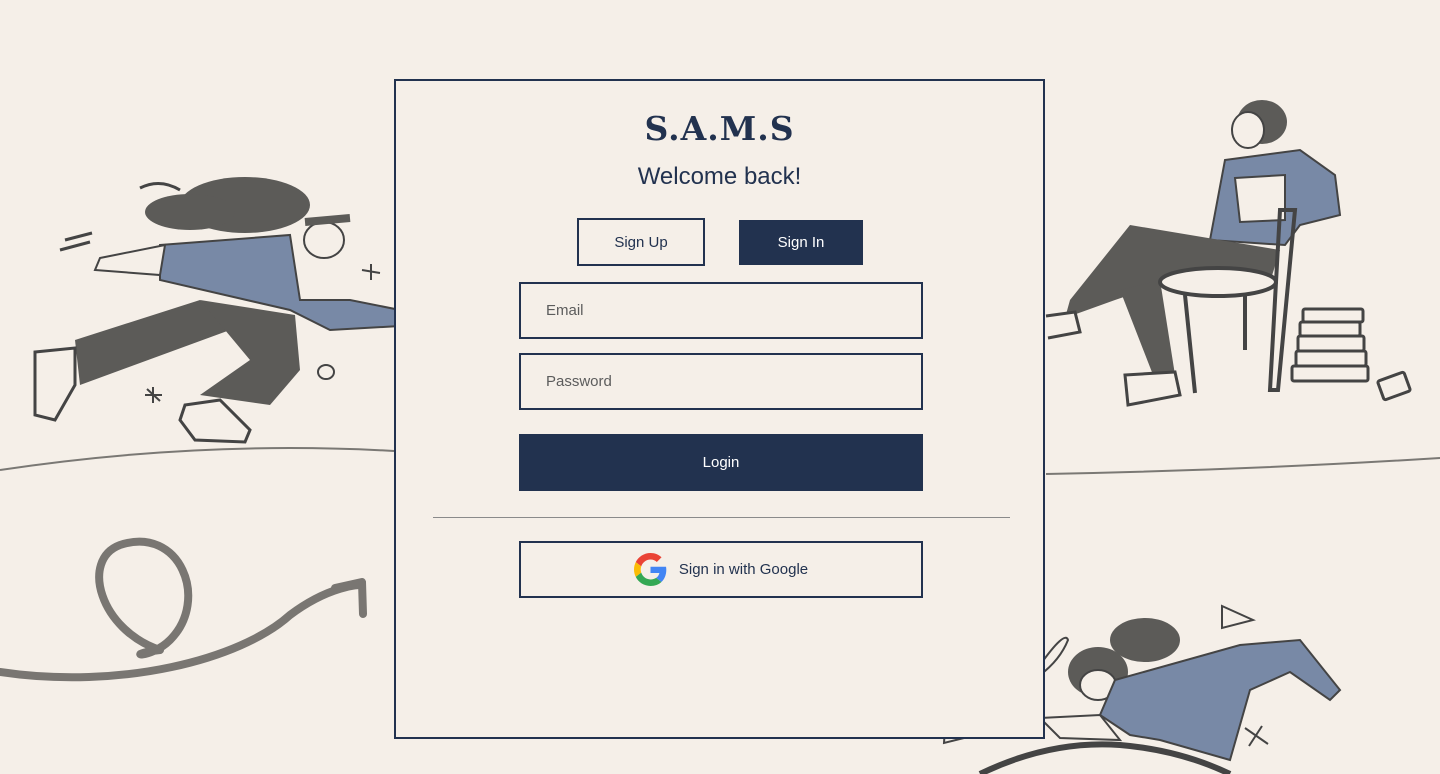  What do you see at coordinates (182, 609) in the screenshot?
I see `loop-arrow-icon` at bounding box center [182, 609].